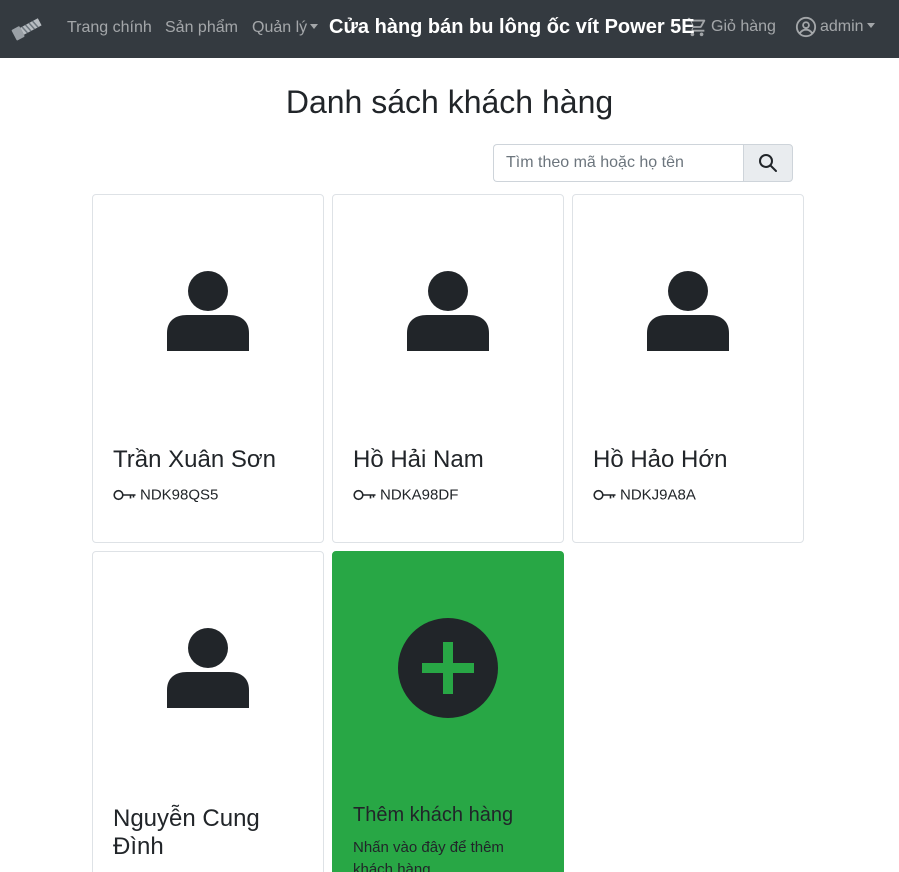 This screenshot has height=872, width=899. I want to click on customer-card: Hồ Hảo Hớn NDKJ9A8A, so click(688, 368).